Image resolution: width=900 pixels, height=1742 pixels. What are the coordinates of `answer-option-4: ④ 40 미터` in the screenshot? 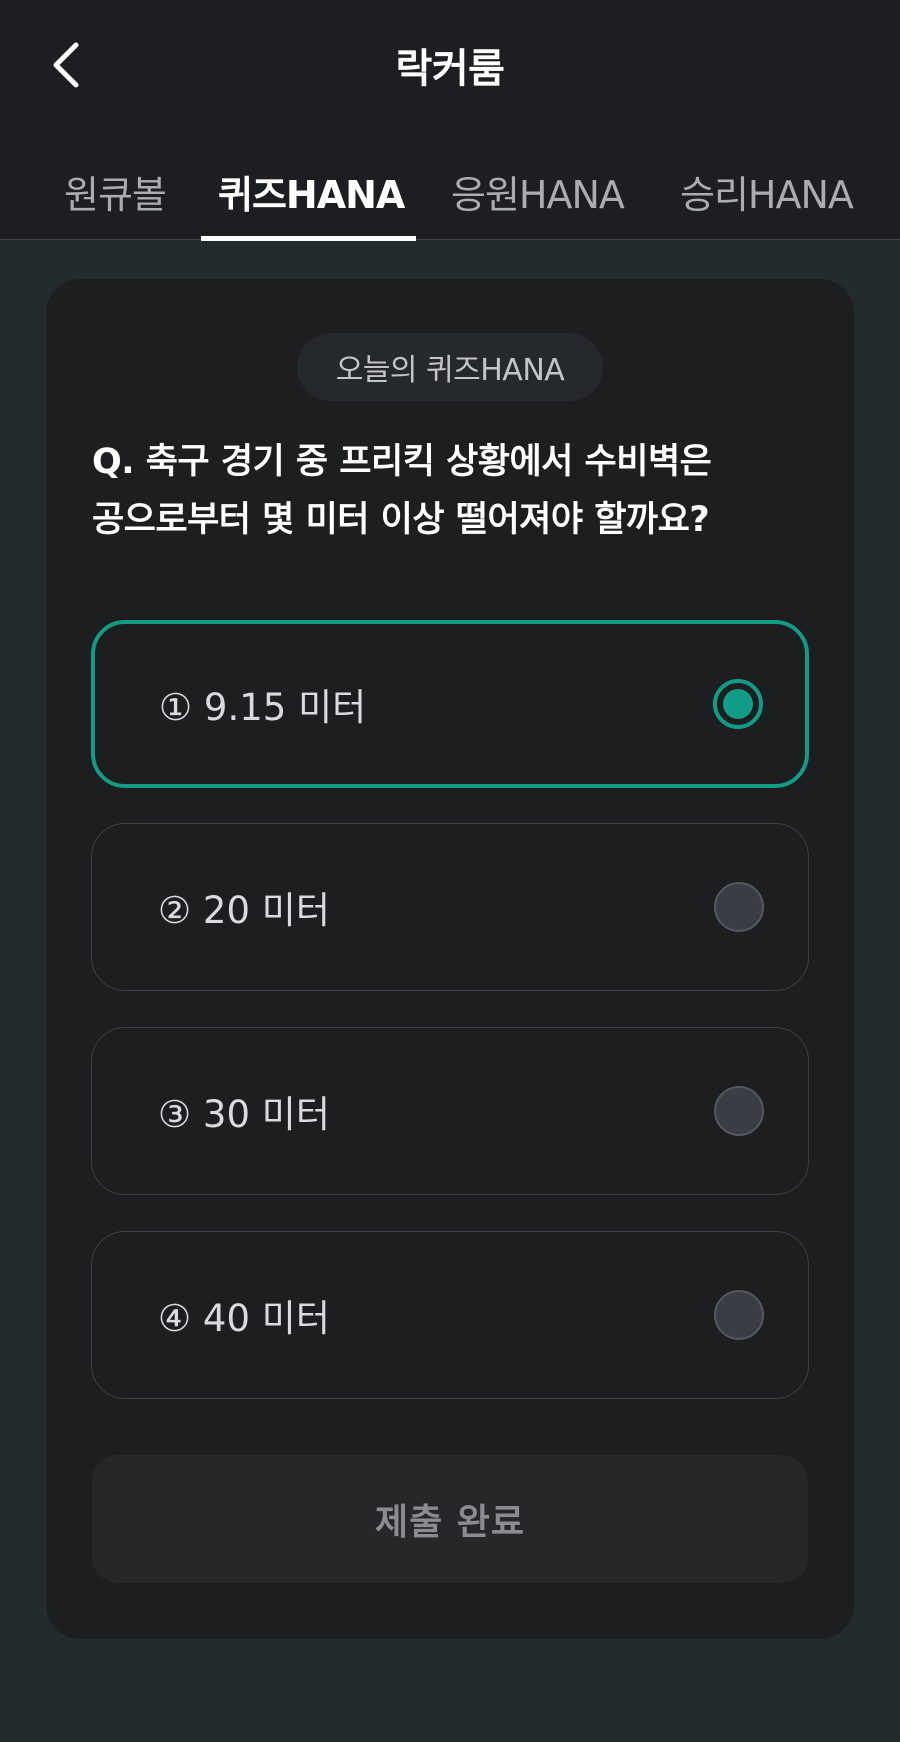 It's located at (450, 1315).